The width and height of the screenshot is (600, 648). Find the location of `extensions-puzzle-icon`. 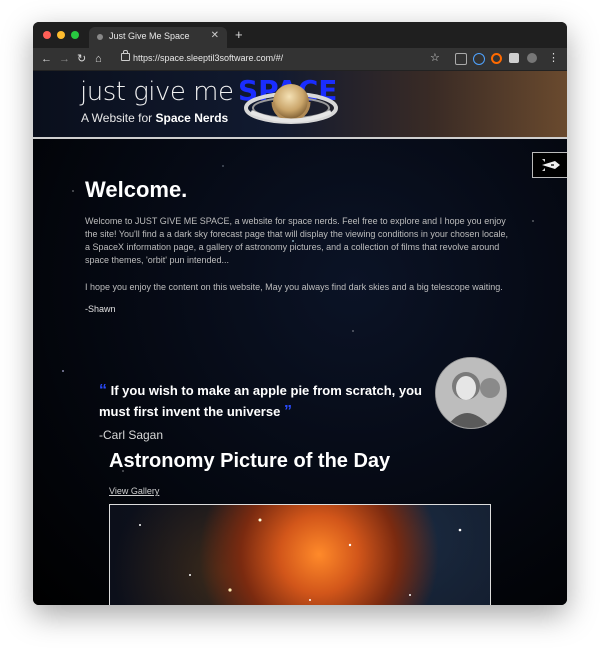

extensions-puzzle-icon is located at coordinates (514, 58).